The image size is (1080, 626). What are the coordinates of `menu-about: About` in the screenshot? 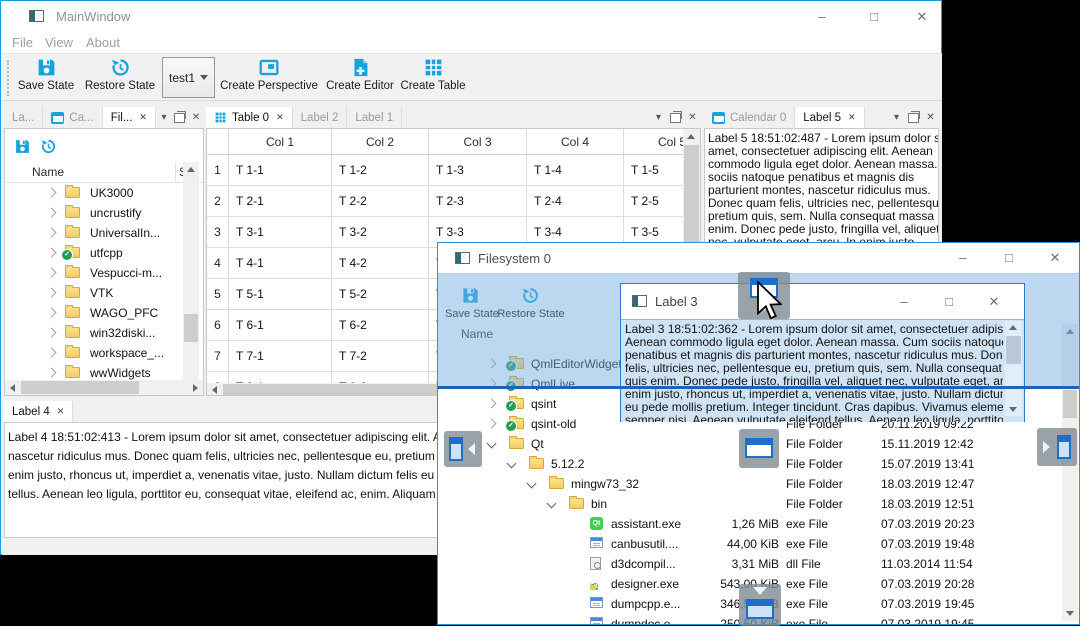 It's located at (103, 42).